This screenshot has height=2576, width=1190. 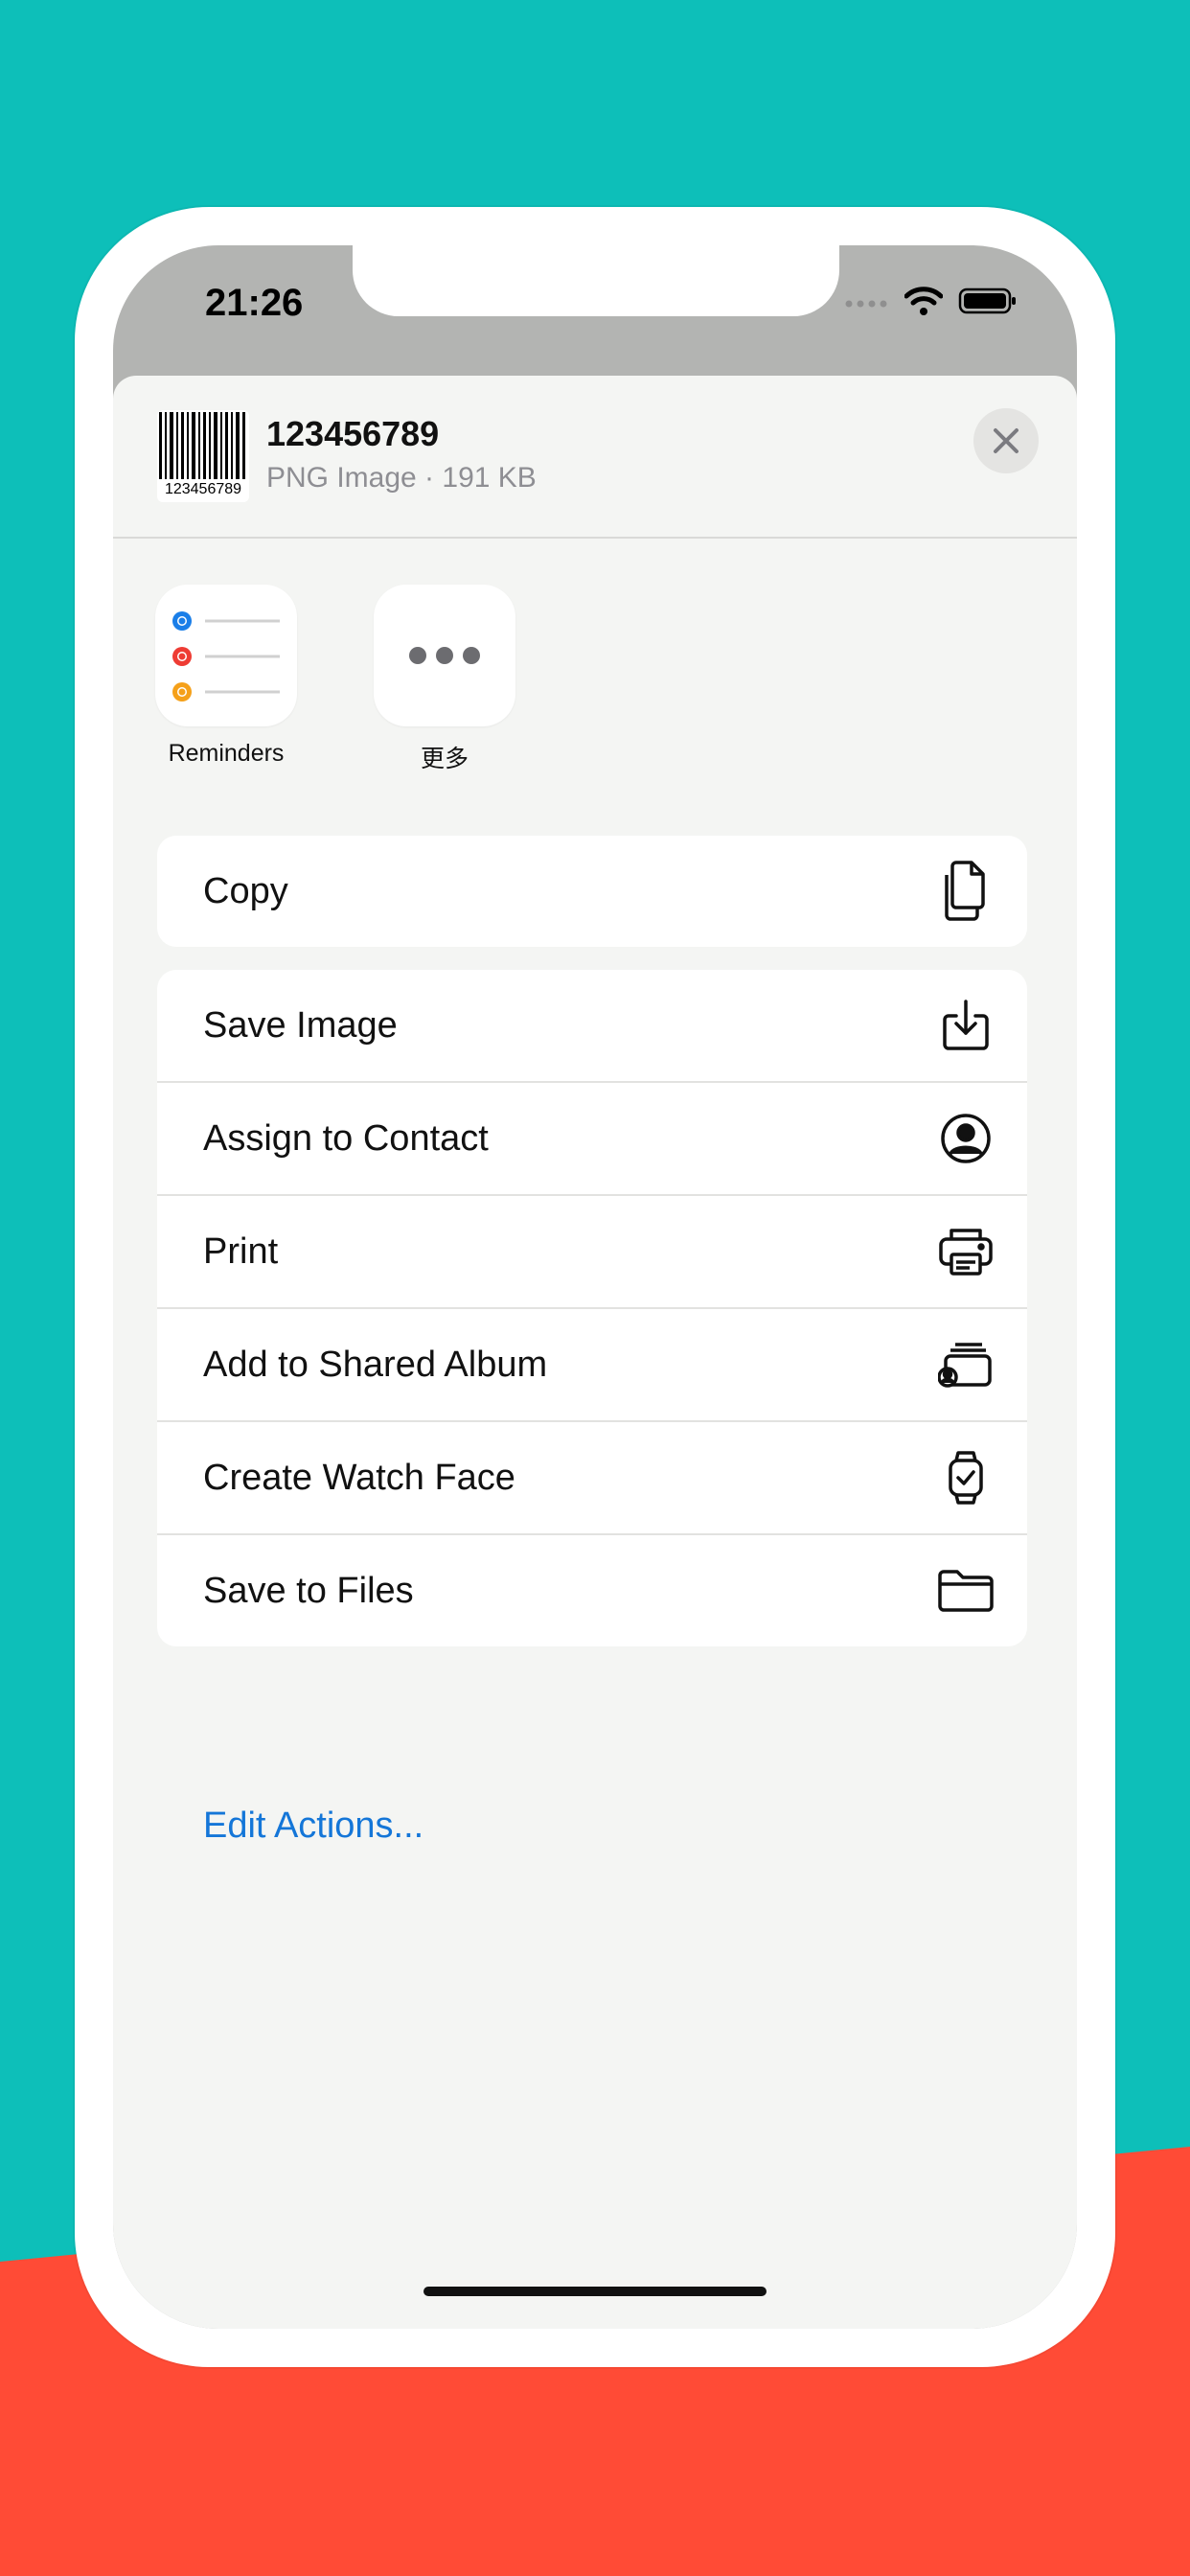 I want to click on watch-icon, so click(x=966, y=1477).